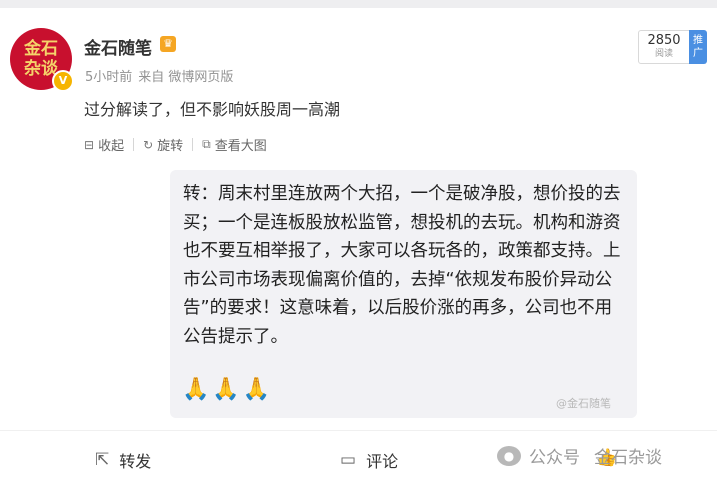 The image size is (717, 487). I want to click on pray-emojis: 🙏🙏🙏, so click(228, 389).